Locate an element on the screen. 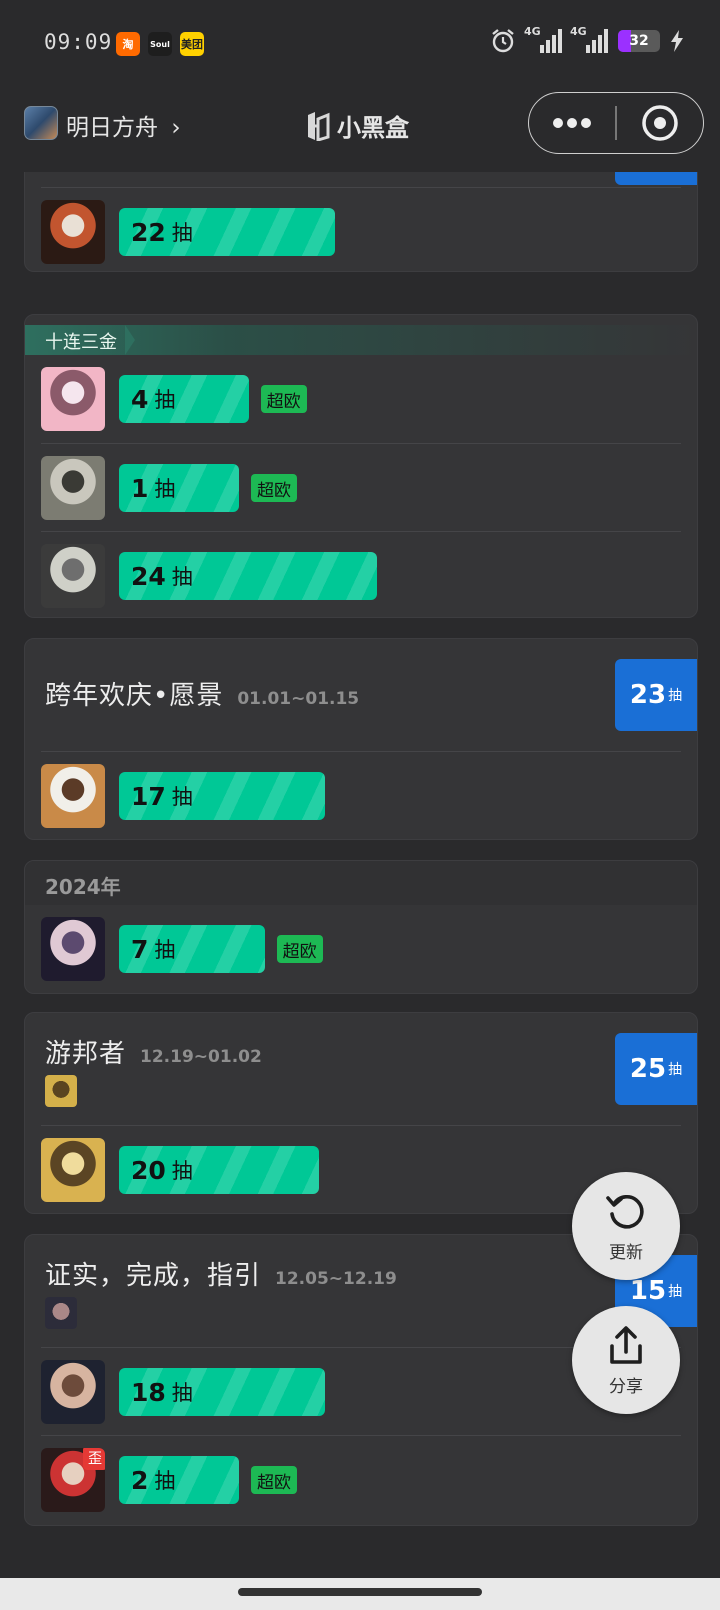  pull-row: 1 抽超欧 is located at coordinates (361, 487).